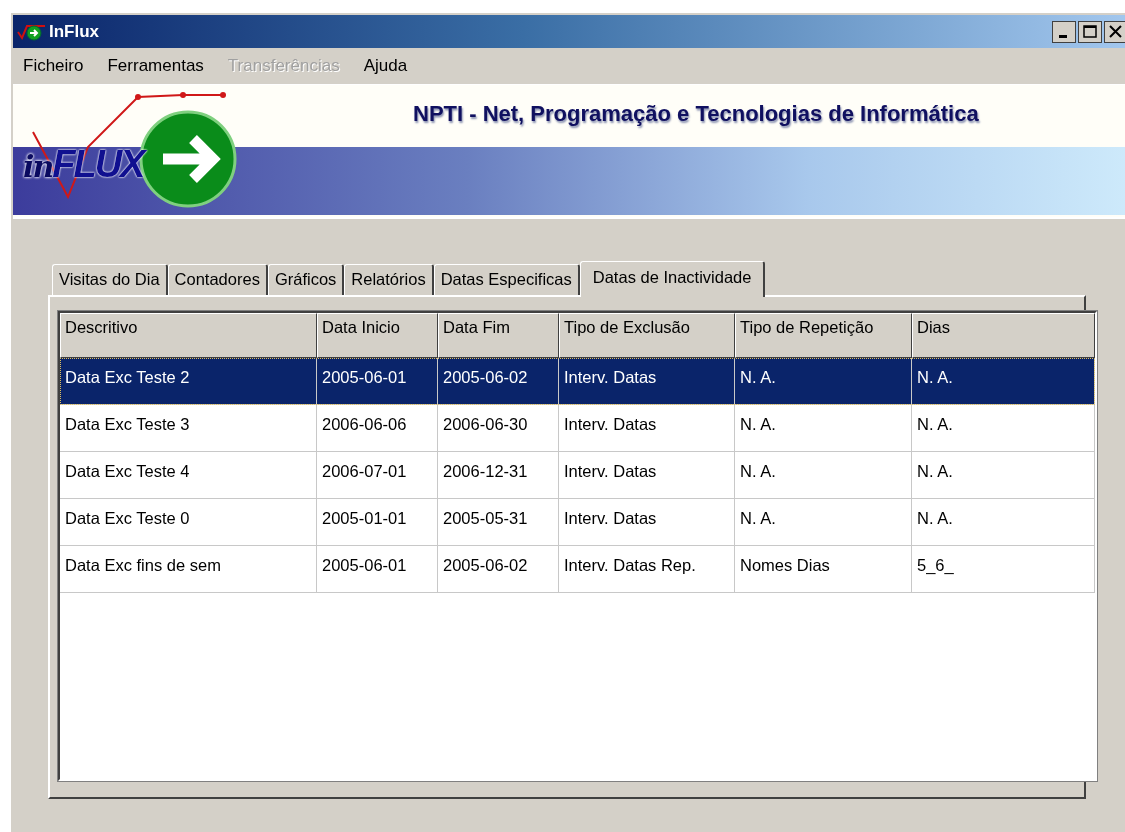 This screenshot has height=832, width=1125. What do you see at coordinates (1090, 31) in the screenshot?
I see `maximize-icon` at bounding box center [1090, 31].